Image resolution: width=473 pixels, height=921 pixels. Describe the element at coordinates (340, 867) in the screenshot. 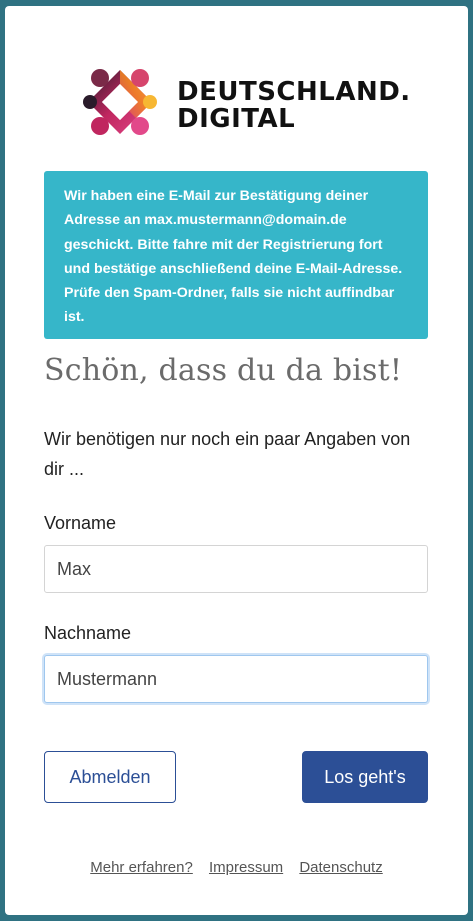

I see `privacy-link: Datenschutz` at that location.